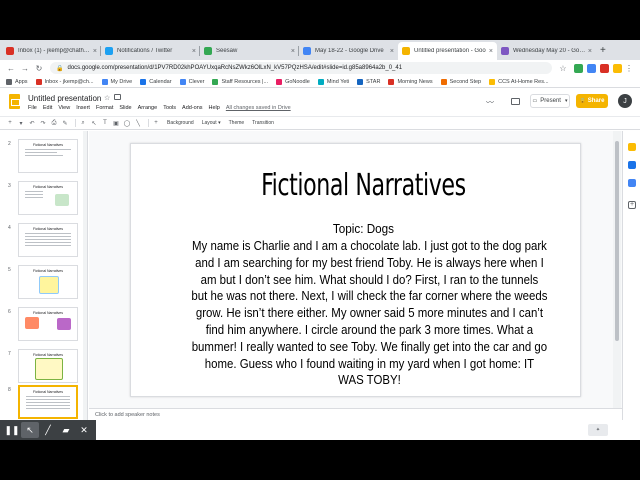 The image size is (640, 480). What do you see at coordinates (83, 123) in the screenshot?
I see `zoom-icon: ⌕` at bounding box center [83, 123].